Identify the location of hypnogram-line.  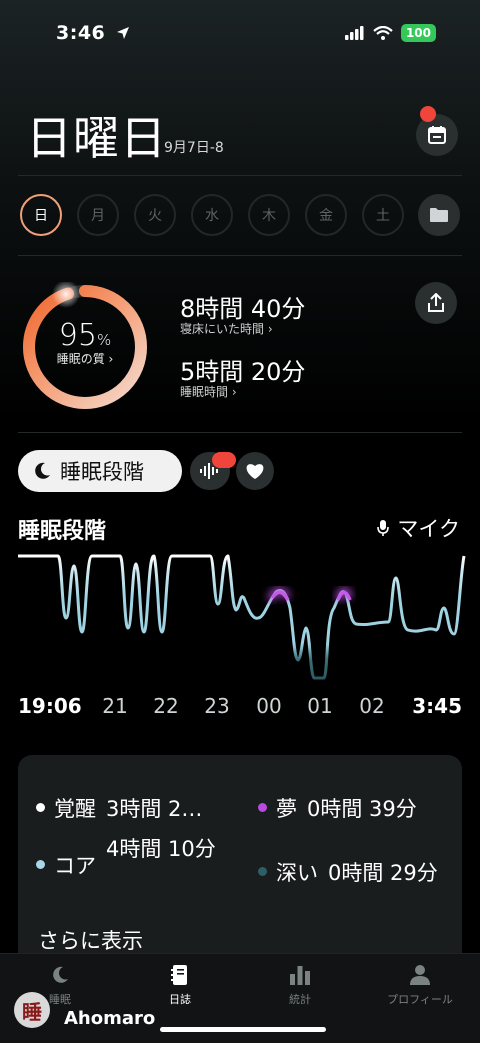
(242, 617).